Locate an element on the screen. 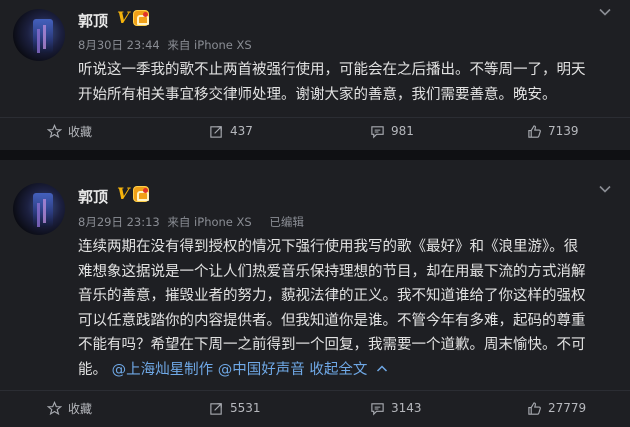  post-text-line: 听说这一季我的歌不止两首被强行使用，可能会在之后播出。不等周一了，明天 is located at coordinates (332, 70).